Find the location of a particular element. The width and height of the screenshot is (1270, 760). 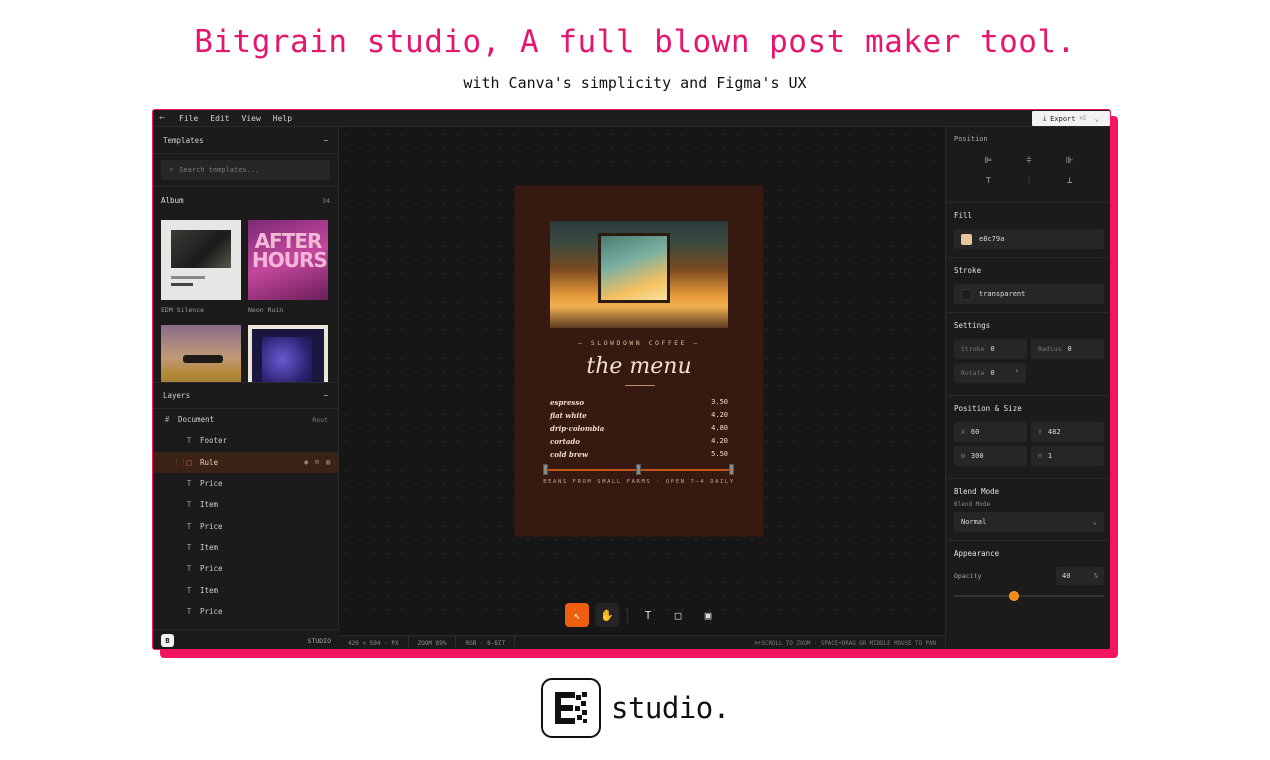

poster-footer: BEANS FROM SMALL FARMS · OPEN 7–4 DAILY is located at coordinates (639, 482).